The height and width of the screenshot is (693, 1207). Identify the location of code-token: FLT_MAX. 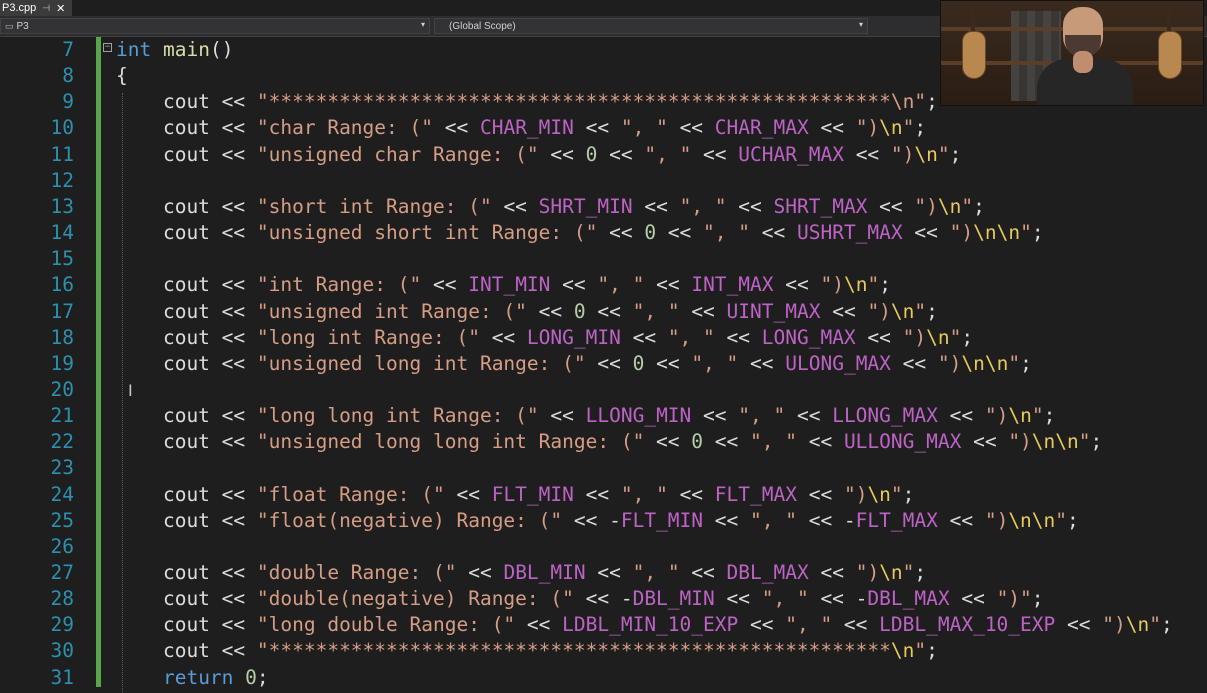
(755, 494).